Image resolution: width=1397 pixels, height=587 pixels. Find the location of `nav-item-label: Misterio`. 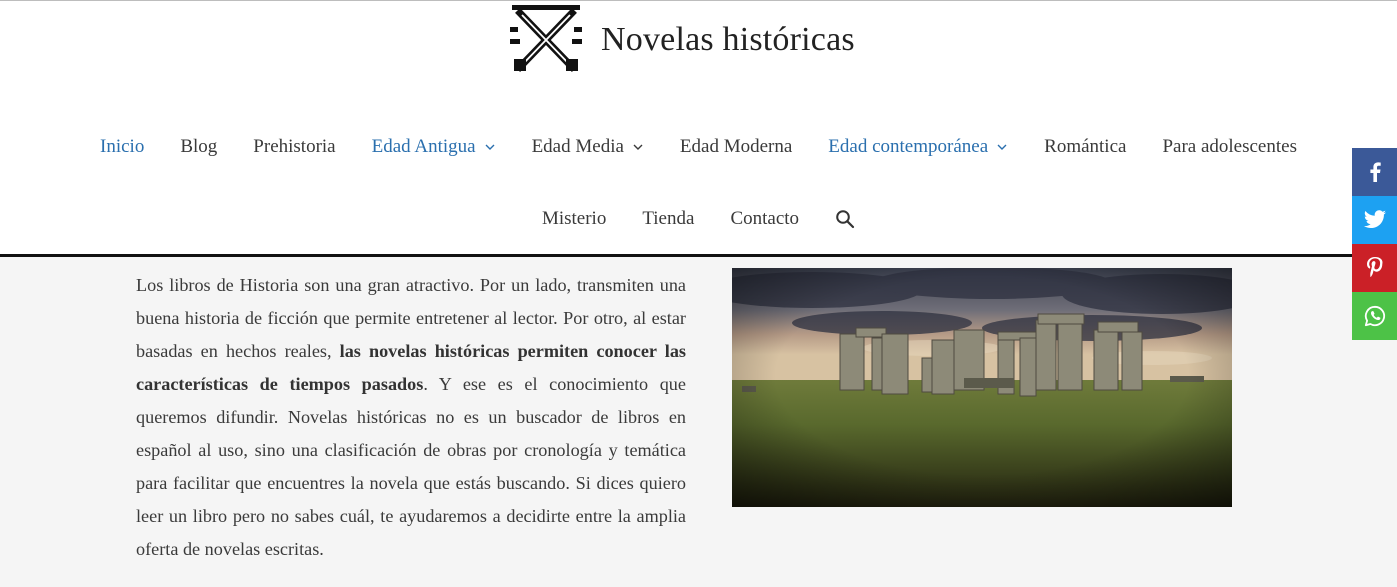

nav-item-label: Misterio is located at coordinates (574, 218).